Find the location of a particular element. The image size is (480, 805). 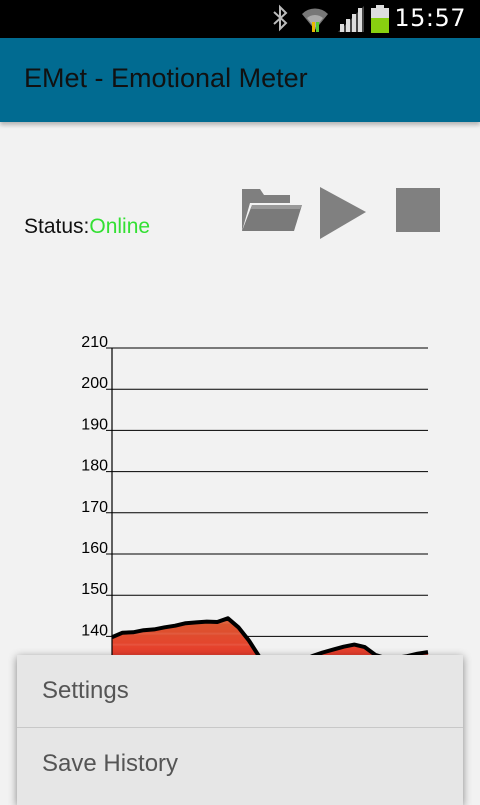

connection-status: Status:Online is located at coordinates (87, 227).